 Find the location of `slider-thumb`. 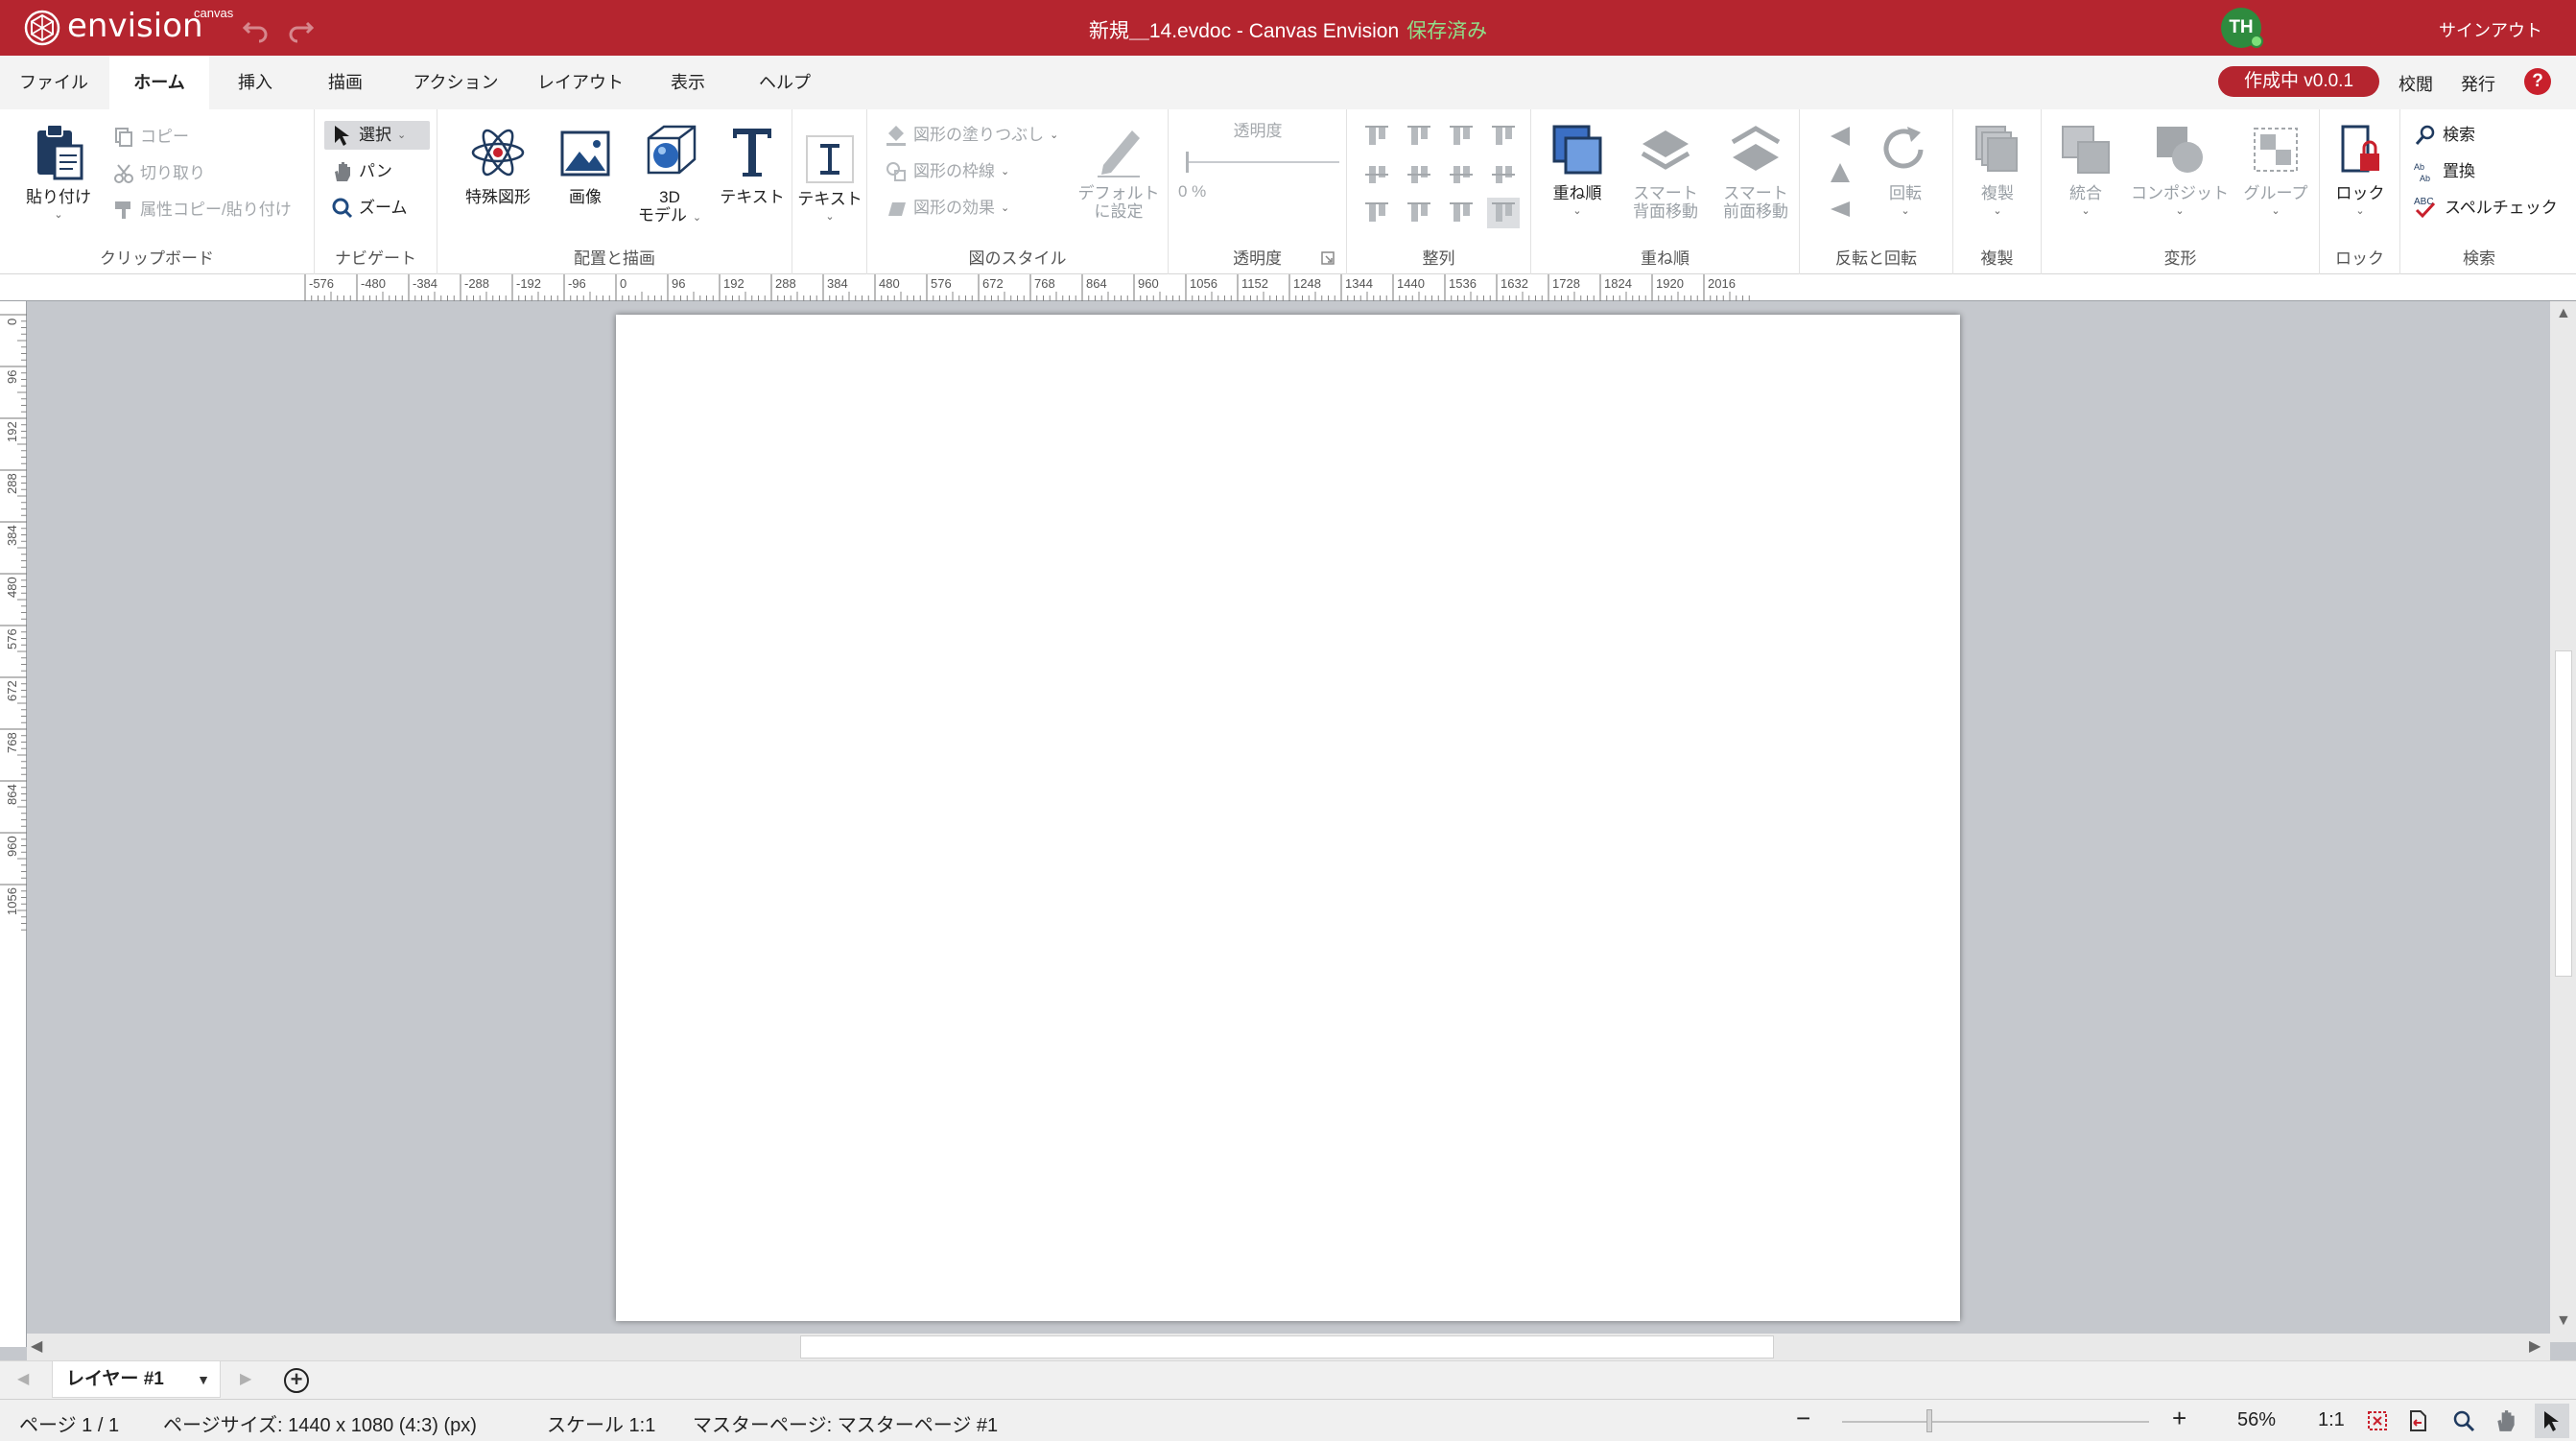

slider-thumb is located at coordinates (1187, 162).